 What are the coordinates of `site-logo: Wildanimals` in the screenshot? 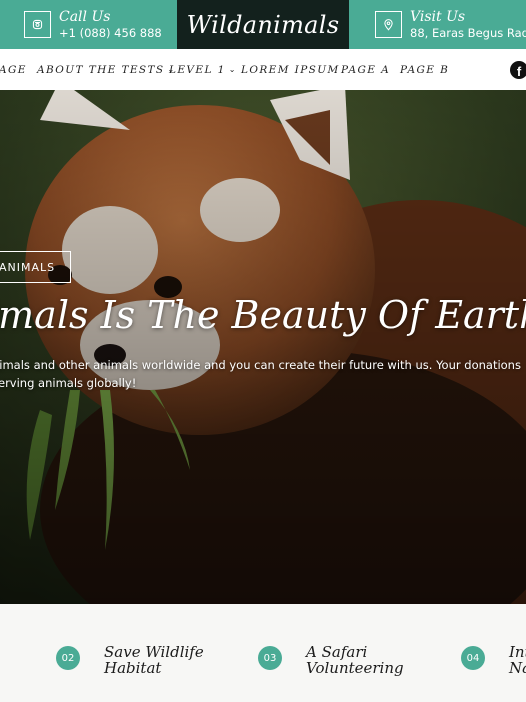 It's located at (263, 24).